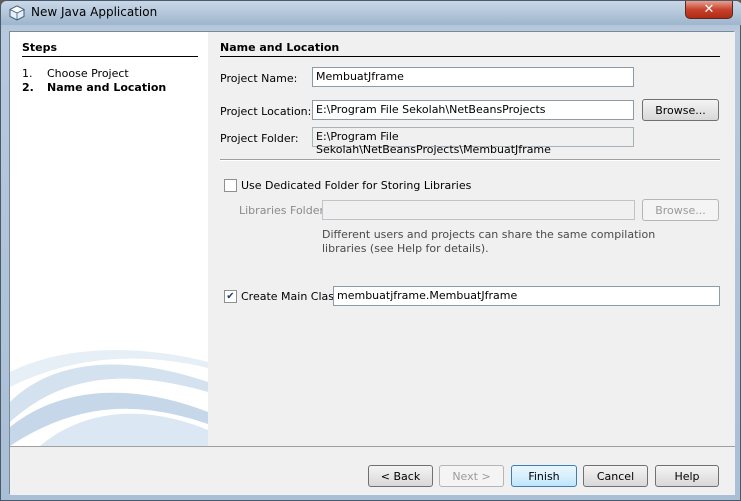 This screenshot has height=501, width=741. What do you see at coordinates (17, 13) in the screenshot?
I see `java-app-icon` at bounding box center [17, 13].